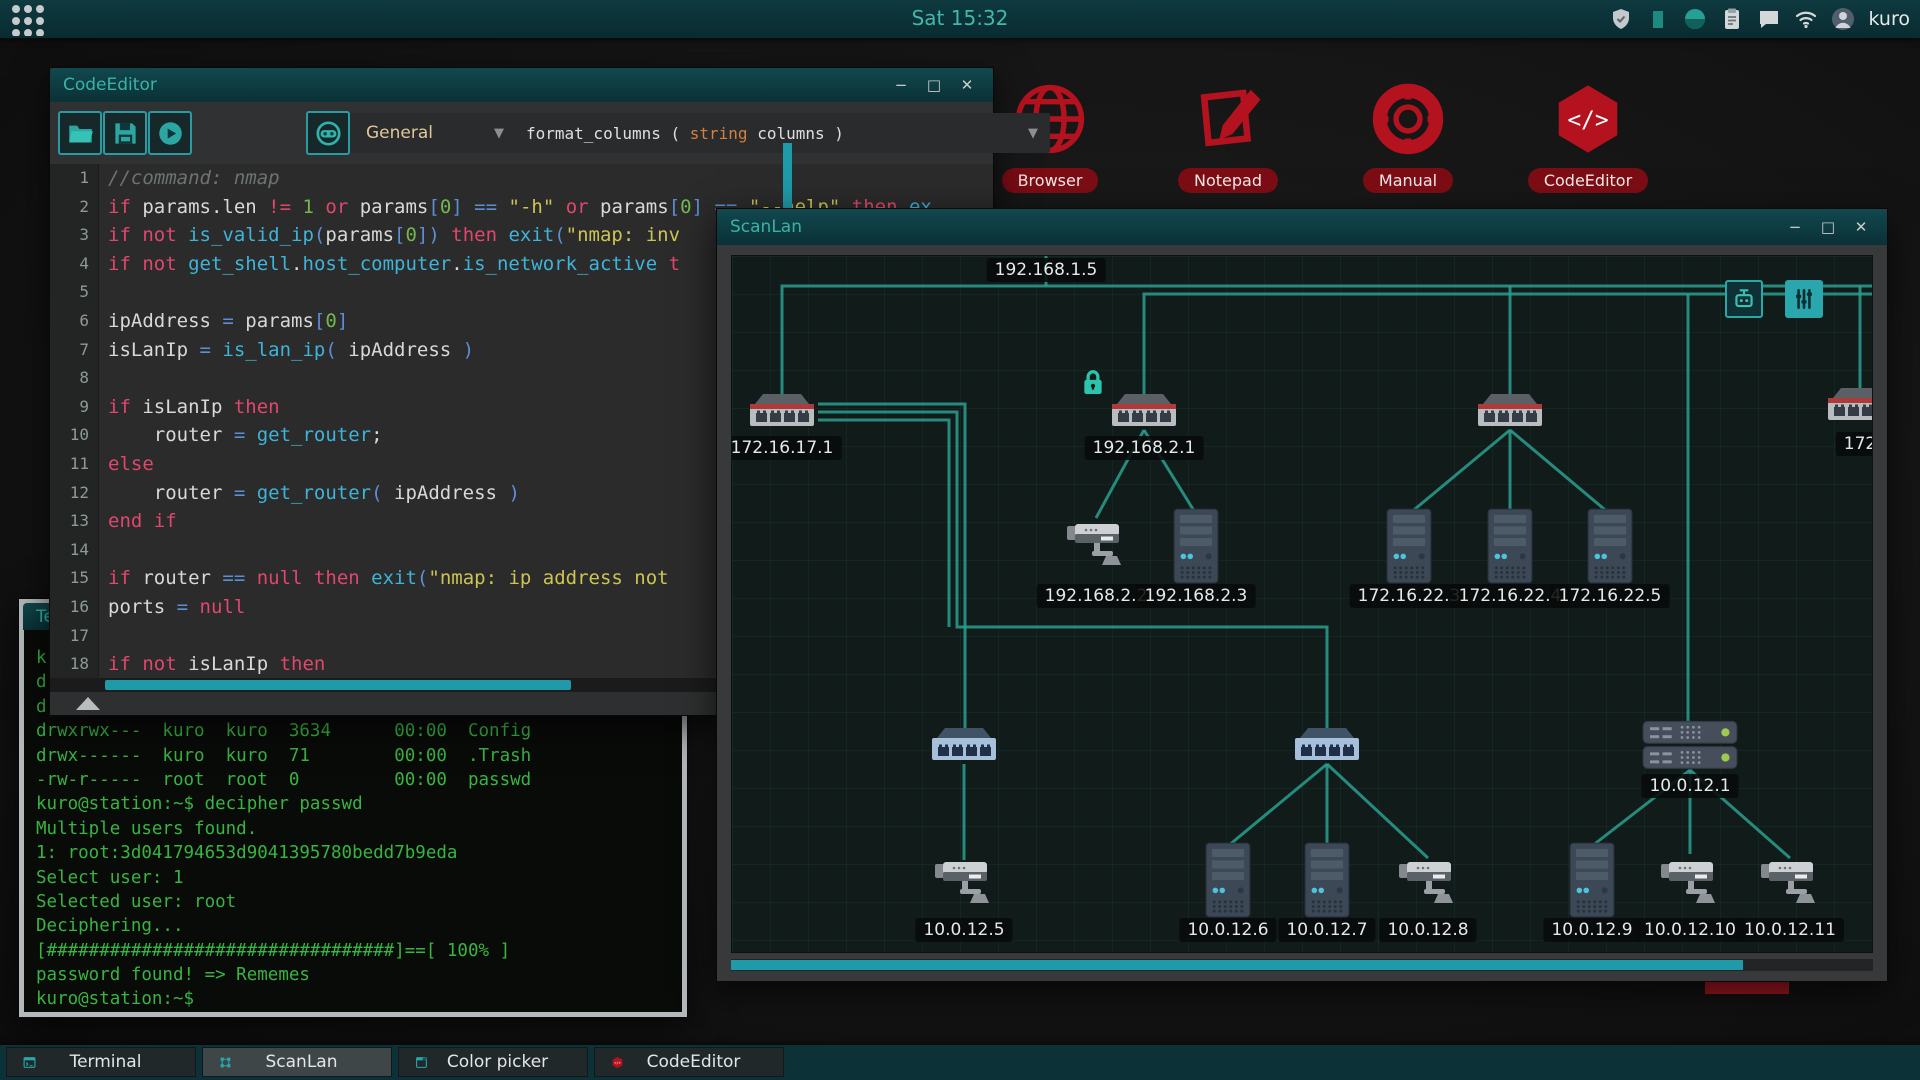 The image size is (1920, 1080). Describe the element at coordinates (173, 975) in the screenshot. I see `terminal-line: password found! => Rememes` at that location.